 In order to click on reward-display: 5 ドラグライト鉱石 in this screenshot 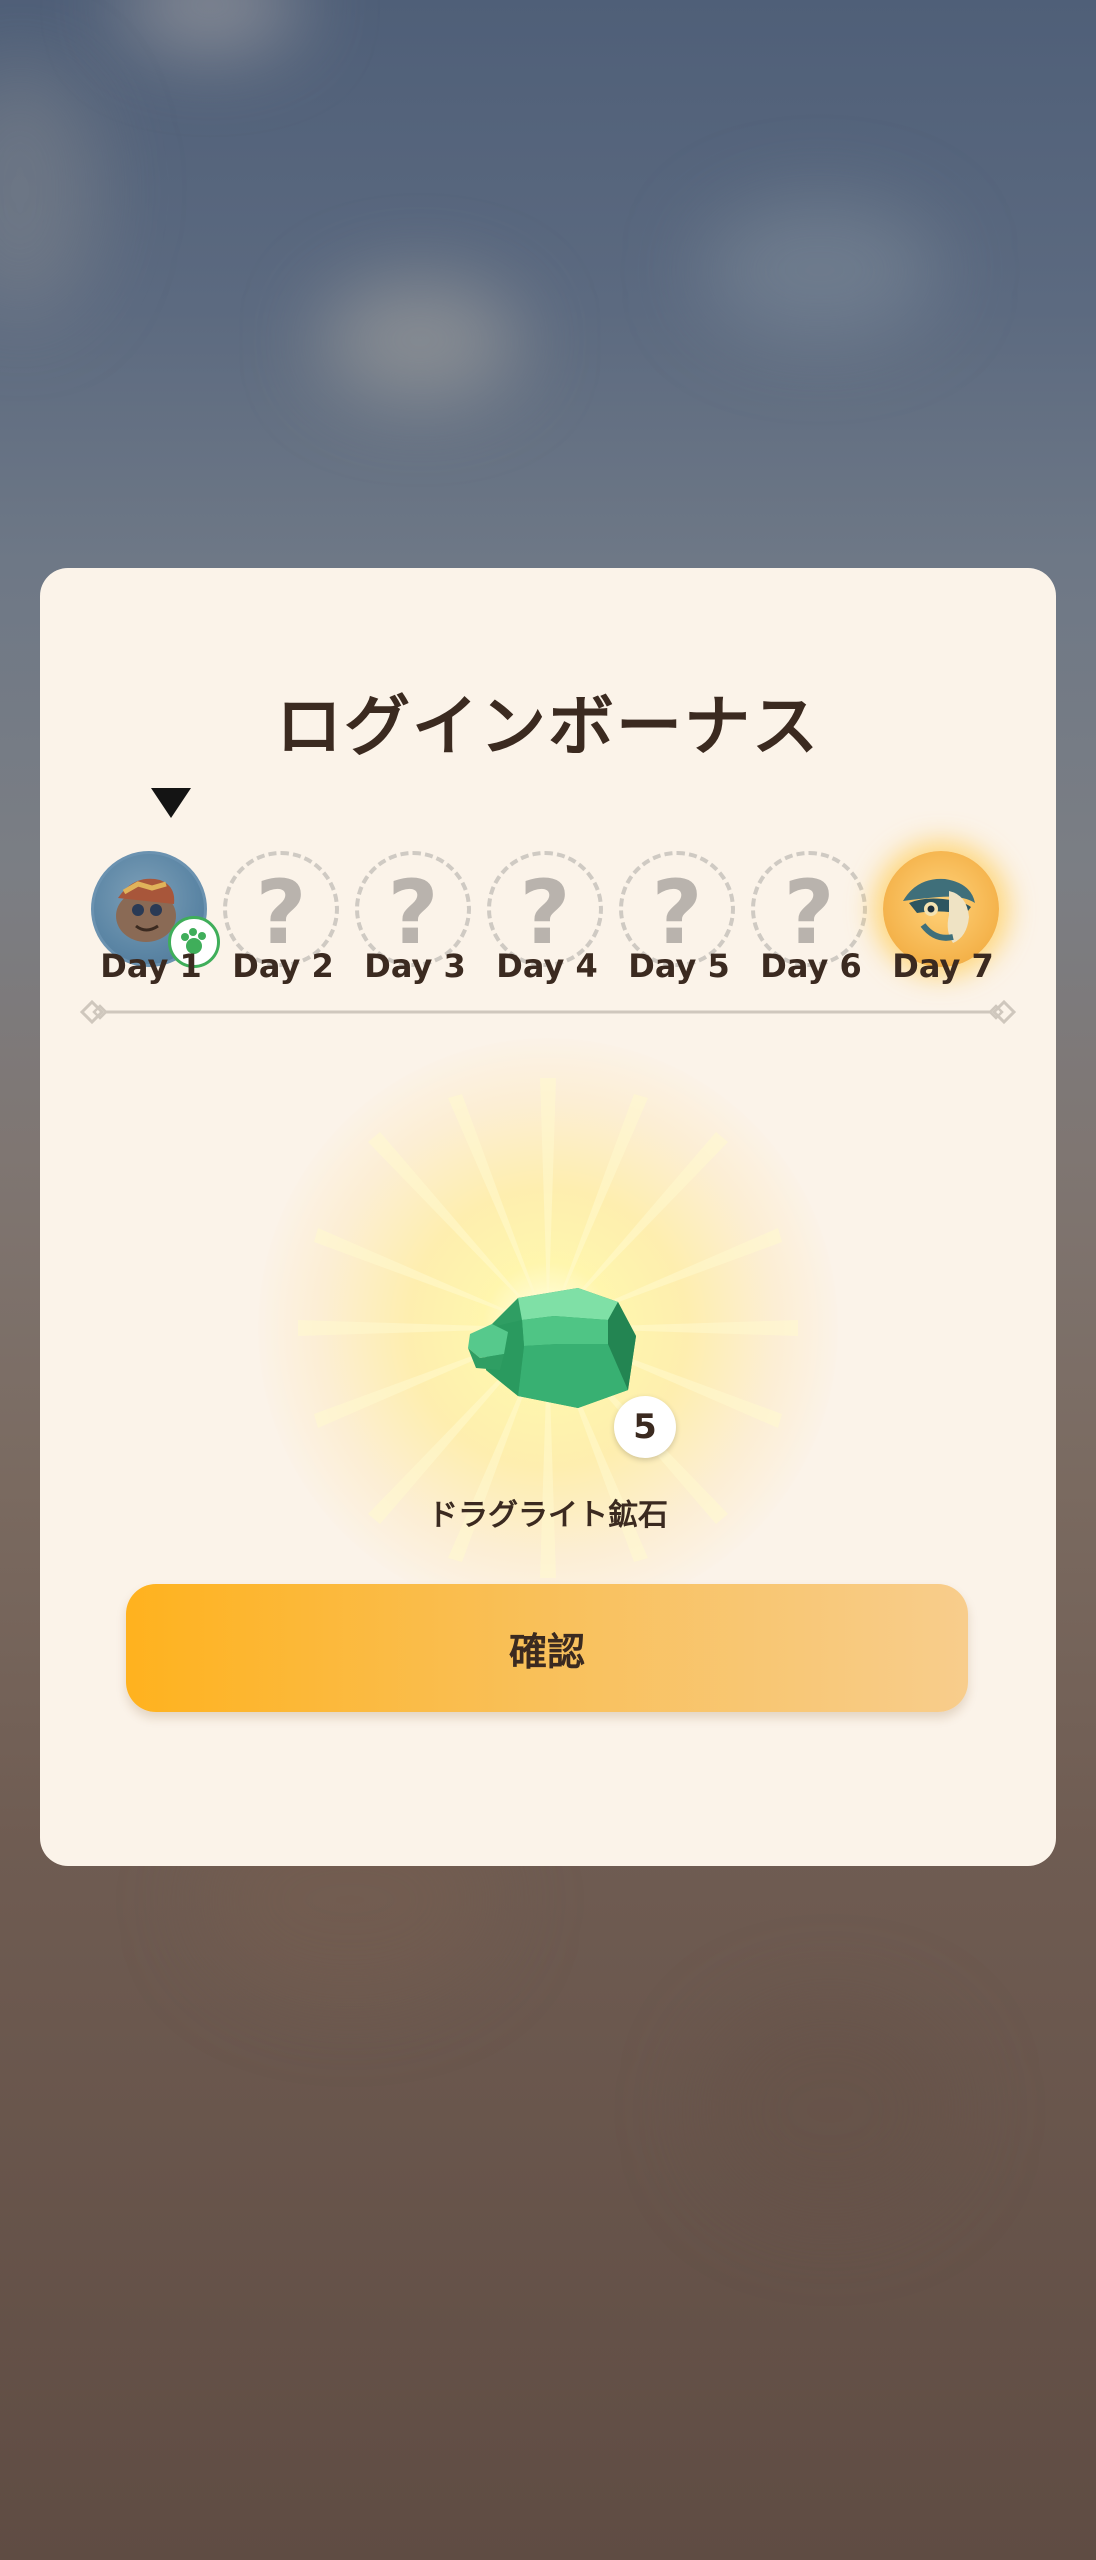, I will do `click(548, 1328)`.